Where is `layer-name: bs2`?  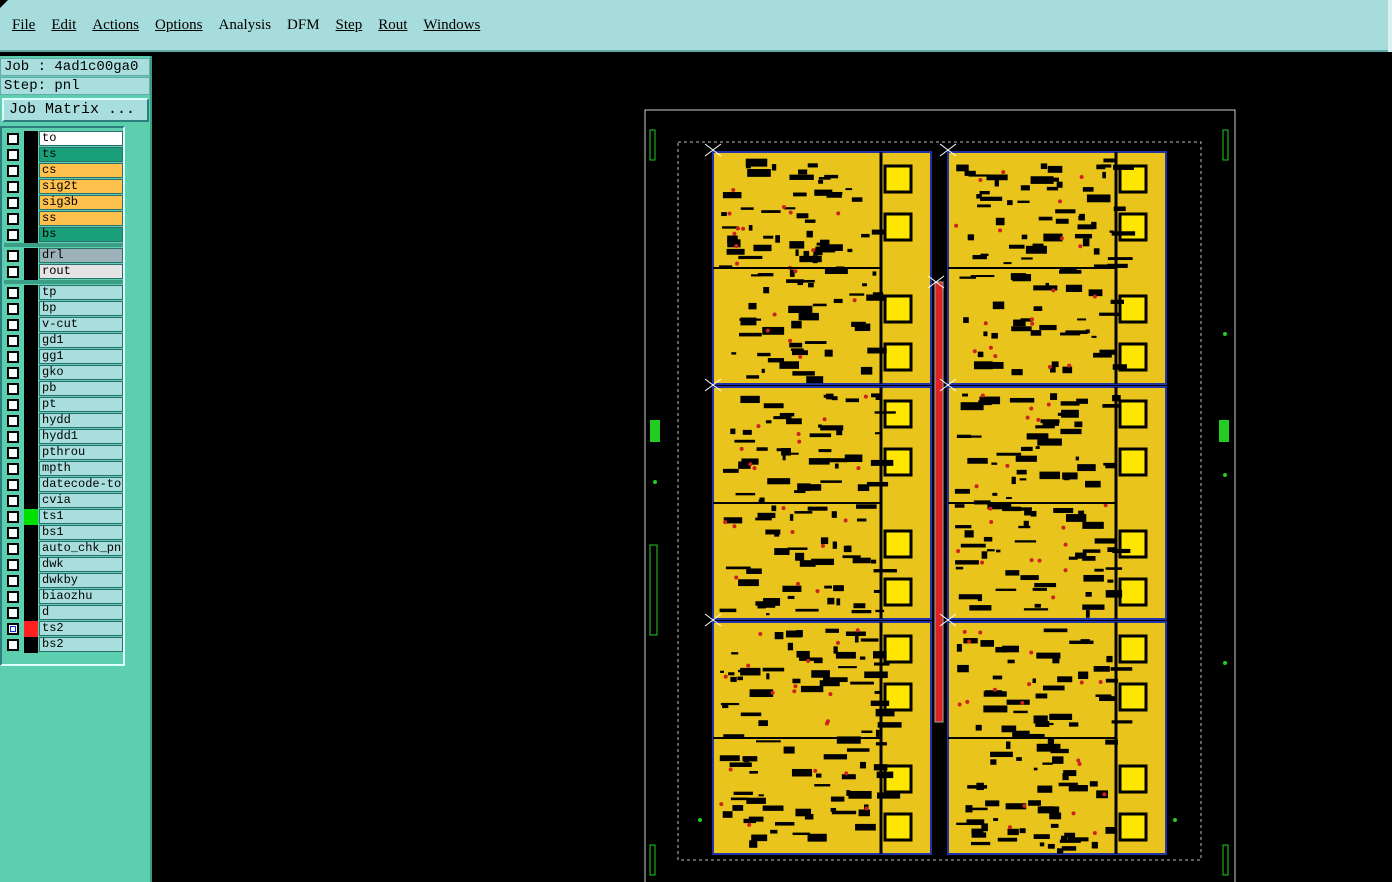 layer-name: bs2 is located at coordinates (81, 644).